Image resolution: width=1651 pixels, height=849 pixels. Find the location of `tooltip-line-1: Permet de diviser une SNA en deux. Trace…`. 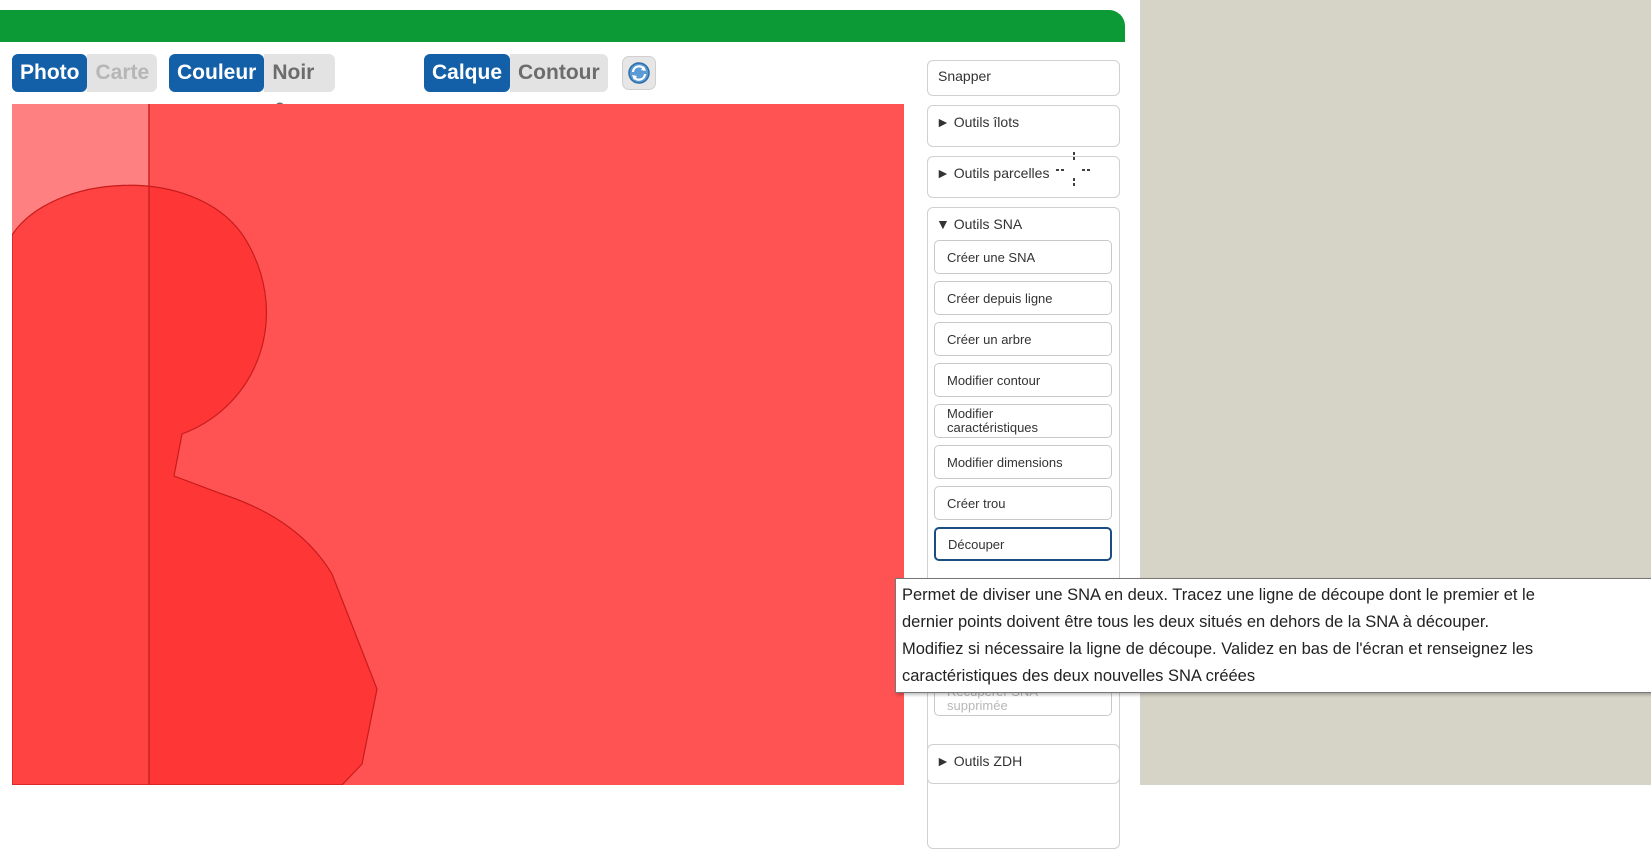

tooltip-line-1: Permet de diviser une SNA en deux. Trace… is located at coordinates (1218, 595).